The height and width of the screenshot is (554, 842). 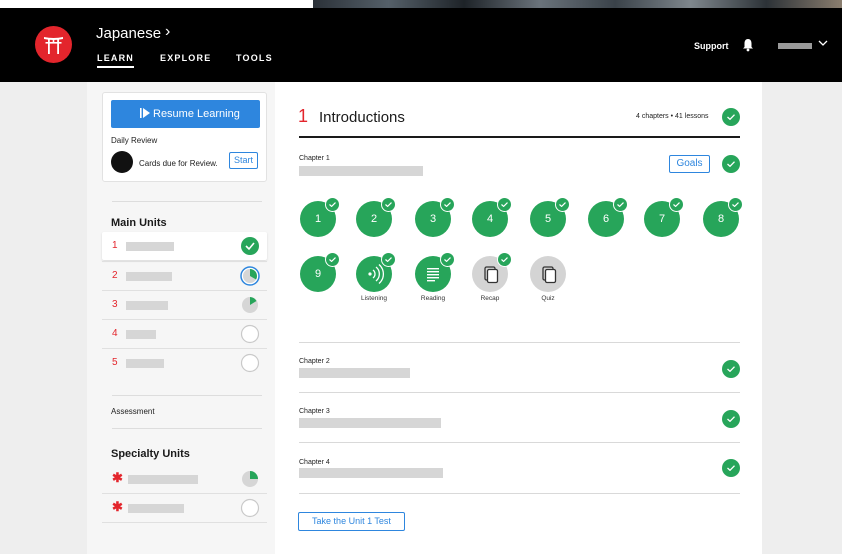 I want to click on listening-label: Listening, so click(x=374, y=298).